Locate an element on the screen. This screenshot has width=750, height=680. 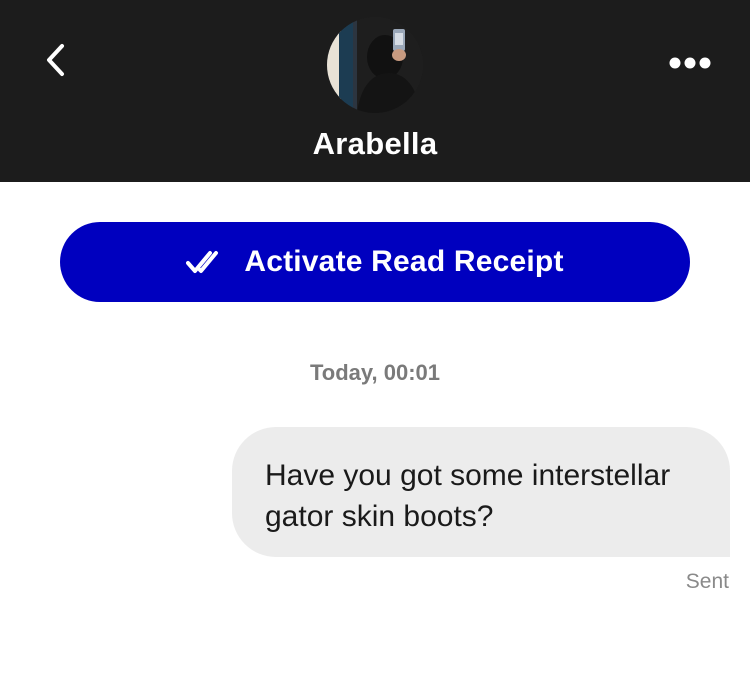
avatar is located at coordinates (375, 65).